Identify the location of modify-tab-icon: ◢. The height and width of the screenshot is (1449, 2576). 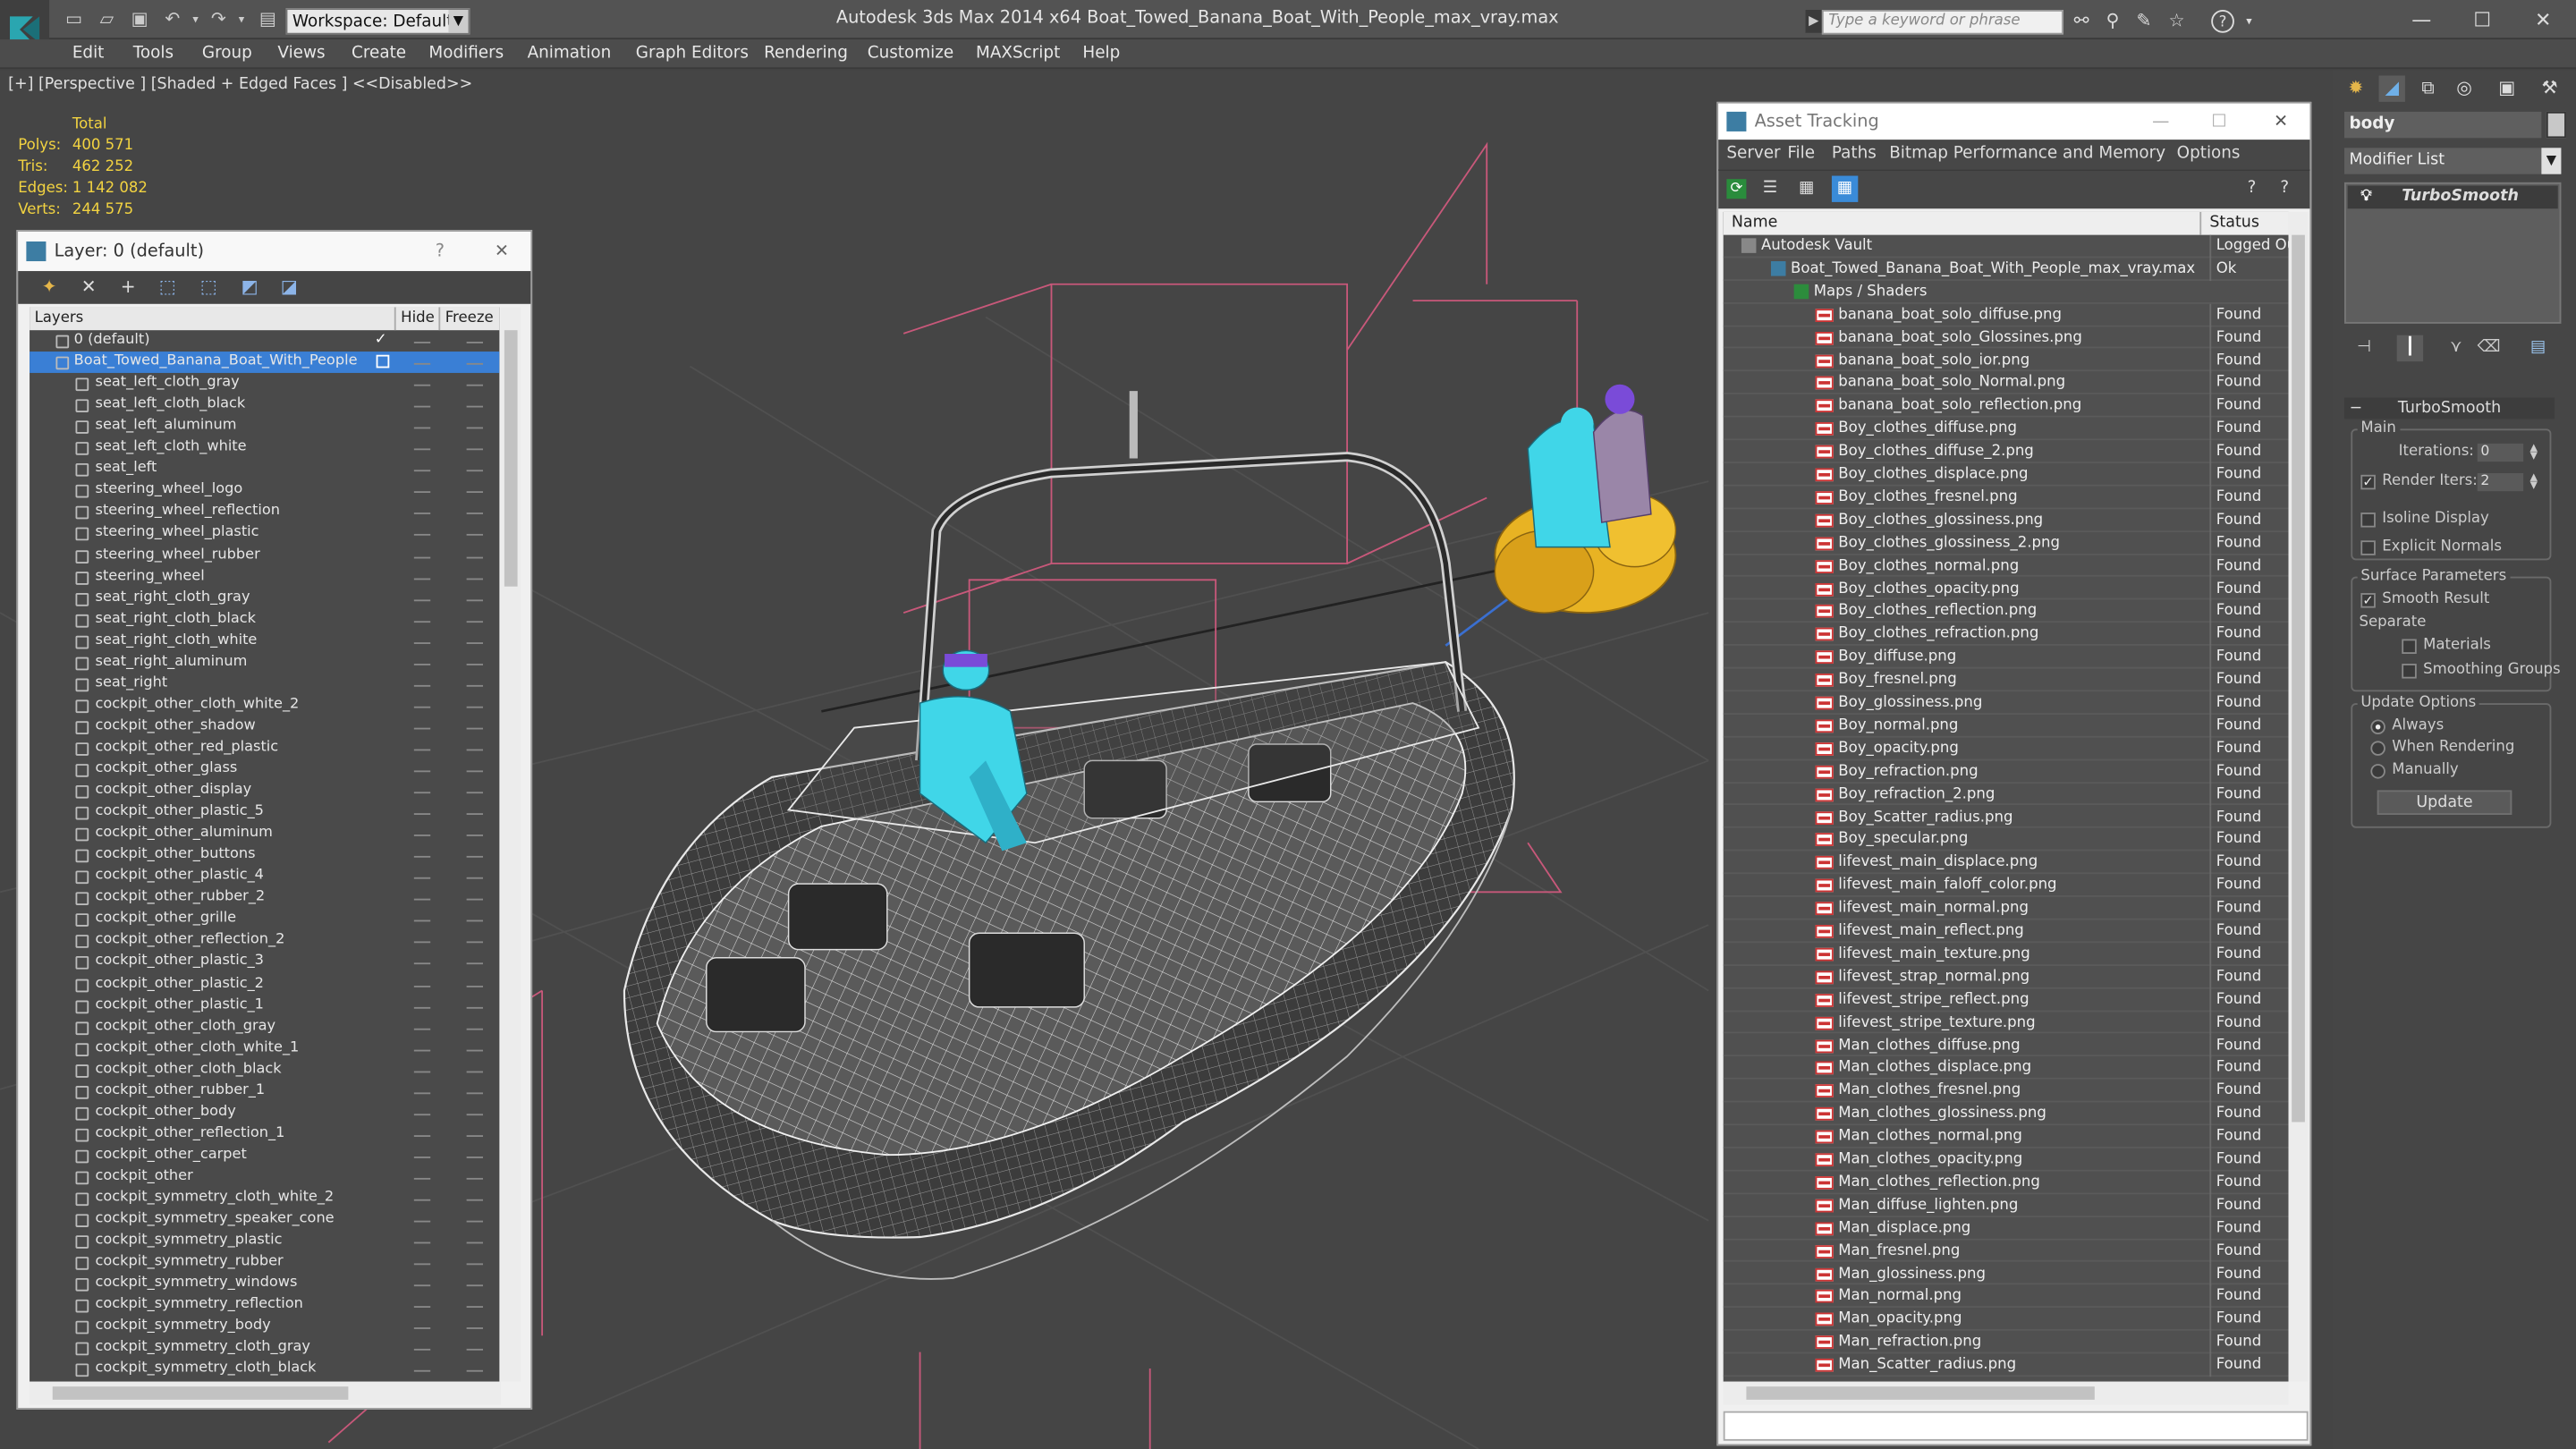
(2391, 88).